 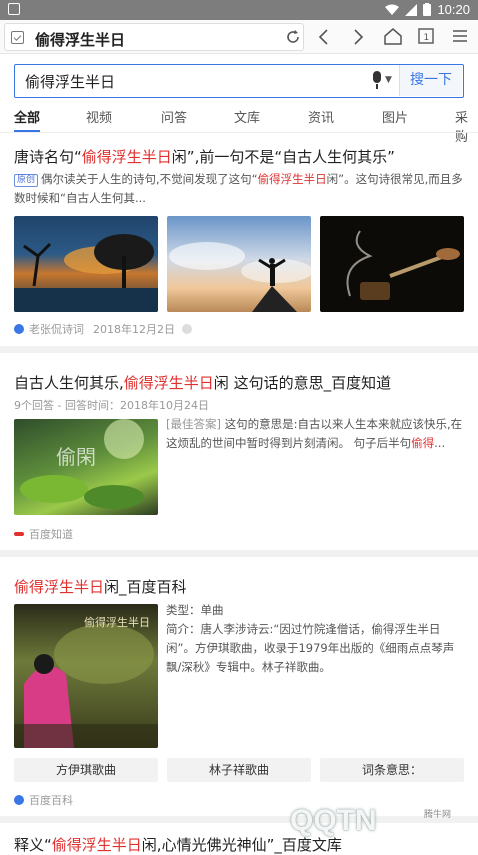 What do you see at coordinates (103, 329) in the screenshot?
I see `result-source: 老张侃诗词 2018年12月2日` at bounding box center [103, 329].